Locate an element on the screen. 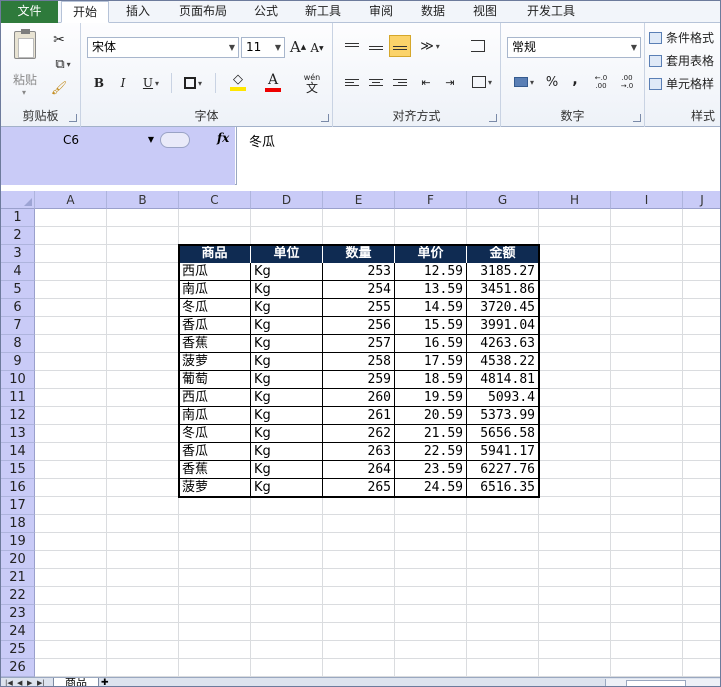 This screenshot has width=721, height=687. row-header: 7 is located at coordinates (18, 326).